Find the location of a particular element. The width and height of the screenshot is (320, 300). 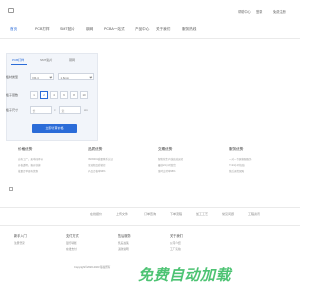

feature-line: ISO9001质量体系认证 is located at coordinates (100, 159).